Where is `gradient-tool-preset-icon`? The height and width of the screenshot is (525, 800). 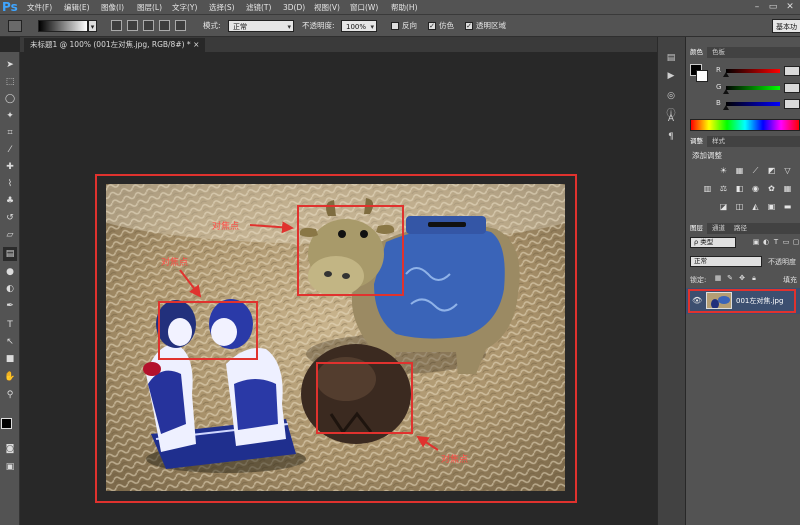 gradient-tool-preset-icon is located at coordinates (15, 26).